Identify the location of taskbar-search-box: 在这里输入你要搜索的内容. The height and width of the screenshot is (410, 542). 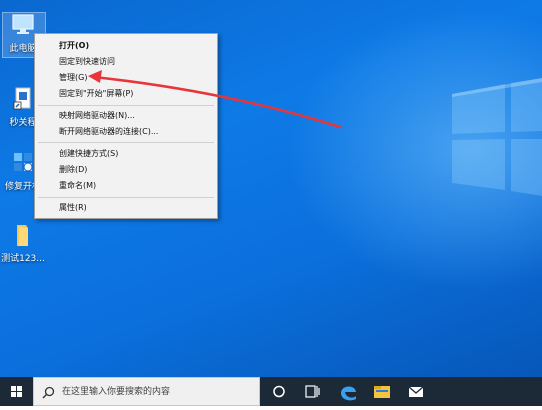
(146, 391).